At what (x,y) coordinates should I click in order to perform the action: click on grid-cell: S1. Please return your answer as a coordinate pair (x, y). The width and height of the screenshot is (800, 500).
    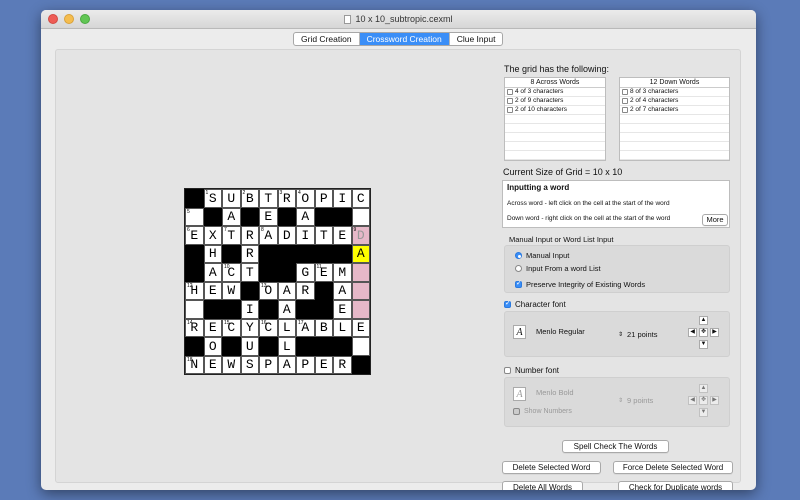
    Looking at the image, I should click on (212, 198).